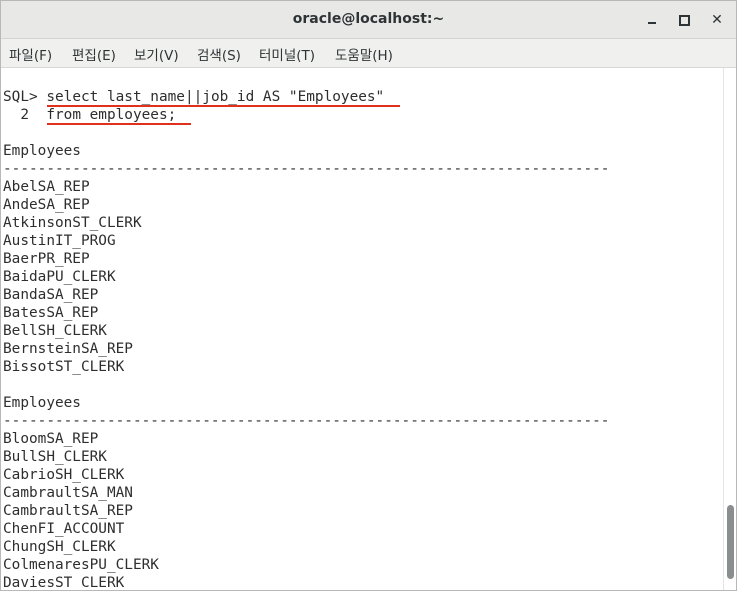 The height and width of the screenshot is (591, 737). What do you see at coordinates (72, 223) in the screenshot?
I see `result-row: AtkinsonST_CLERK` at bounding box center [72, 223].